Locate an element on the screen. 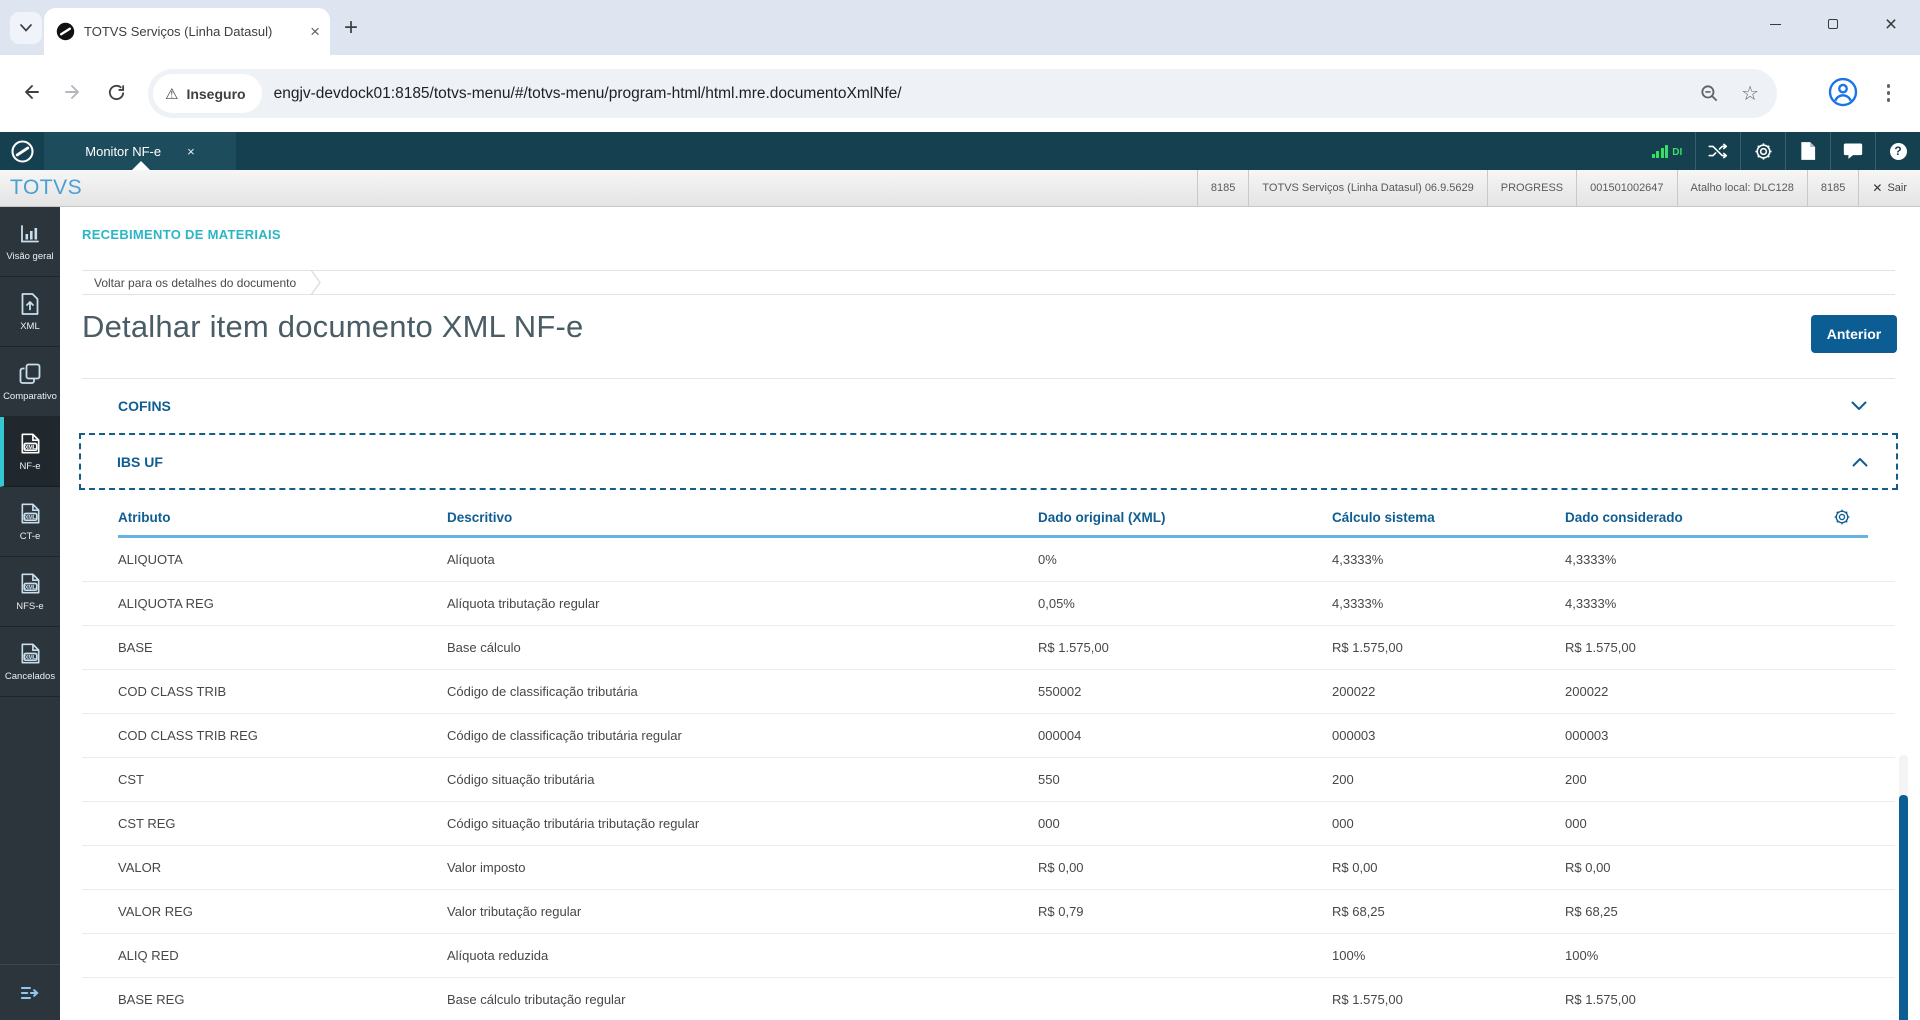 The image size is (1920, 1020). sidebar-item-cte: XML CT-e is located at coordinates (30, 522).